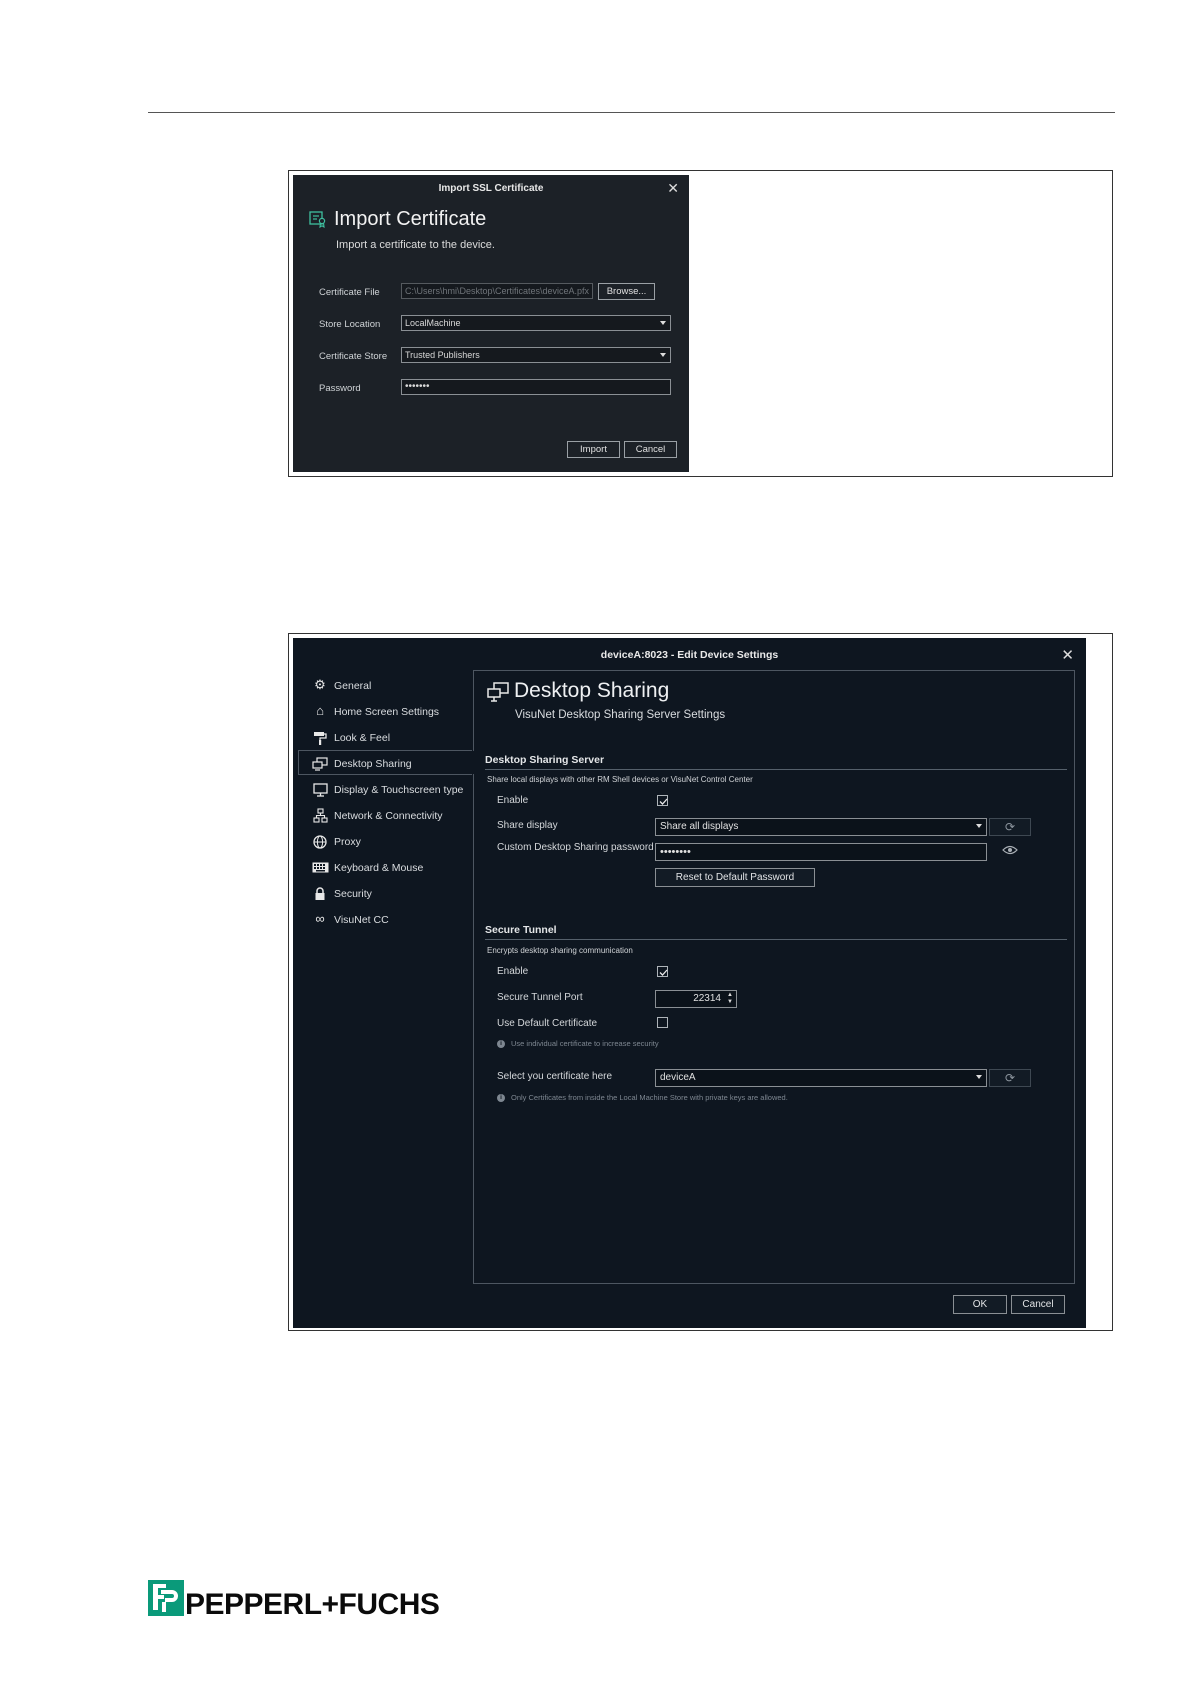 This screenshot has width=1190, height=1684. Describe the element at coordinates (349, 292) in the screenshot. I see `certificate-file-label: Certificate File` at that location.